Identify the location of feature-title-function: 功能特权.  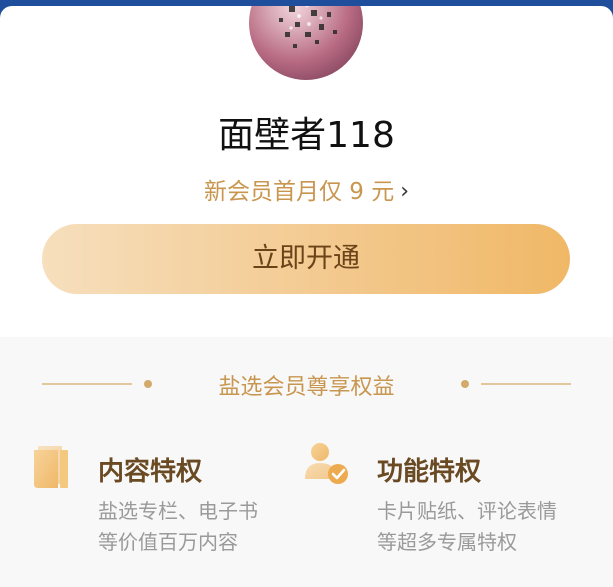
(429, 472).